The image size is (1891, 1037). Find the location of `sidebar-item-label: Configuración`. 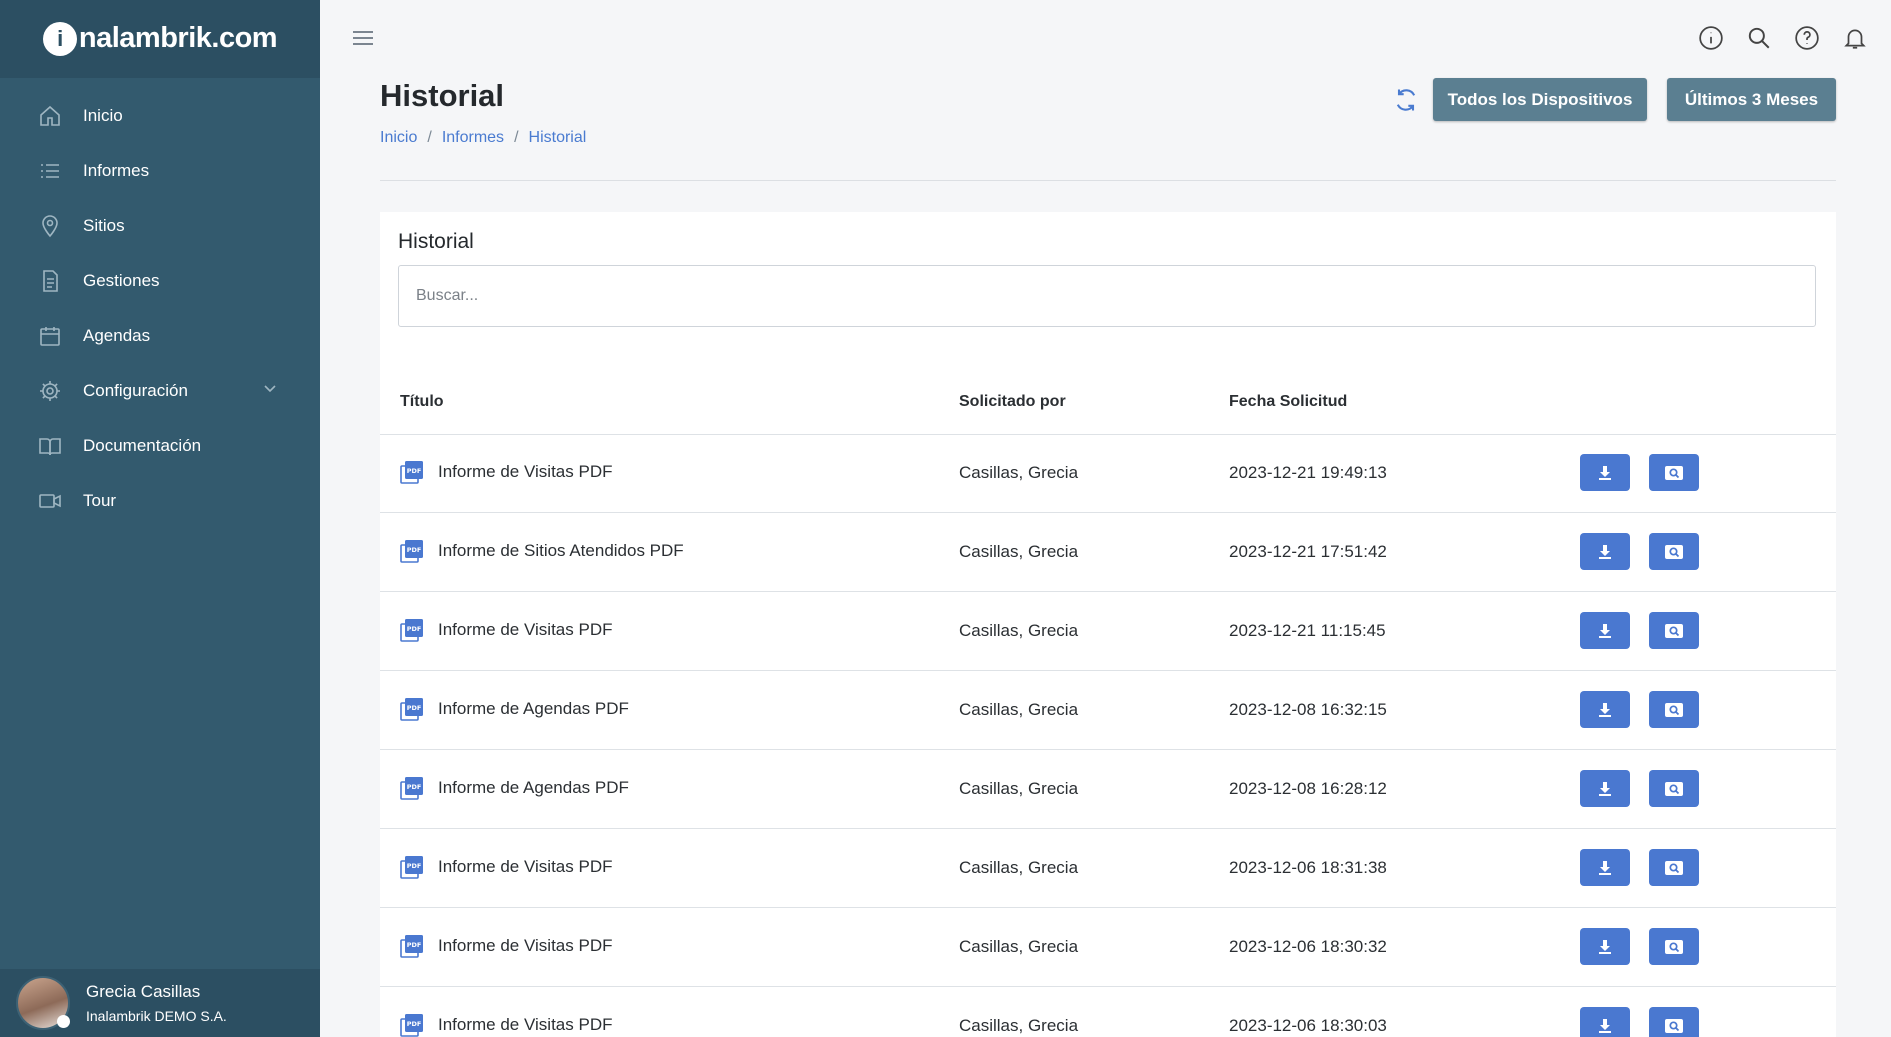

sidebar-item-label: Configuración is located at coordinates (135, 390).